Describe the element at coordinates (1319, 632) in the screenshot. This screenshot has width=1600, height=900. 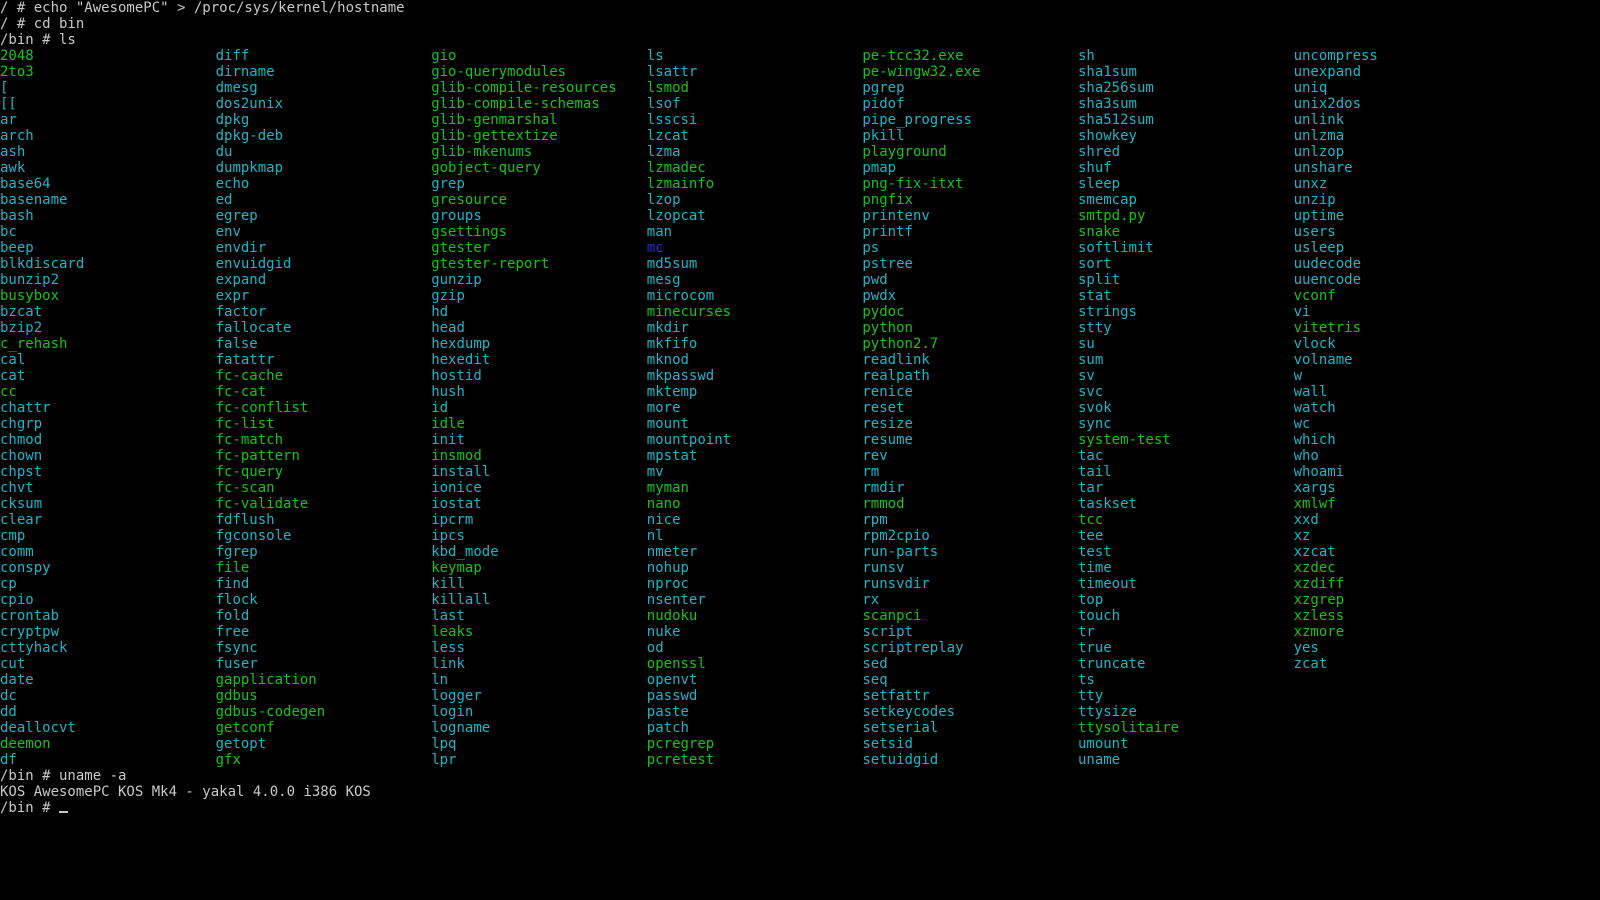
I see `file-entry: xzmore` at that location.